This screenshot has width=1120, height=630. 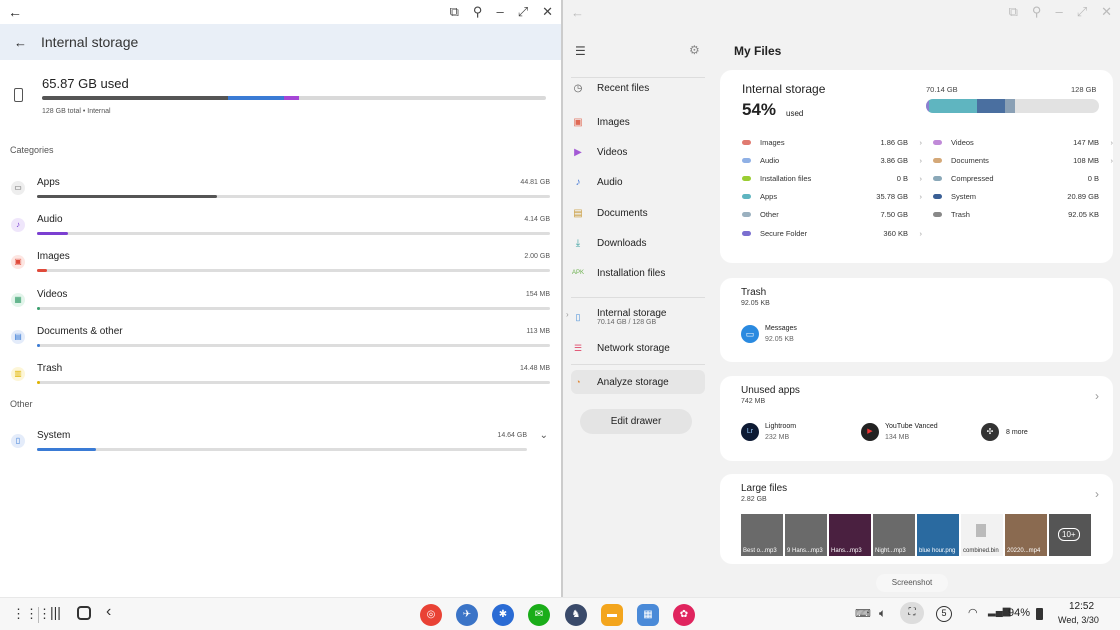 I want to click on drawer-item-images: ▣ Images, so click(x=638, y=122).